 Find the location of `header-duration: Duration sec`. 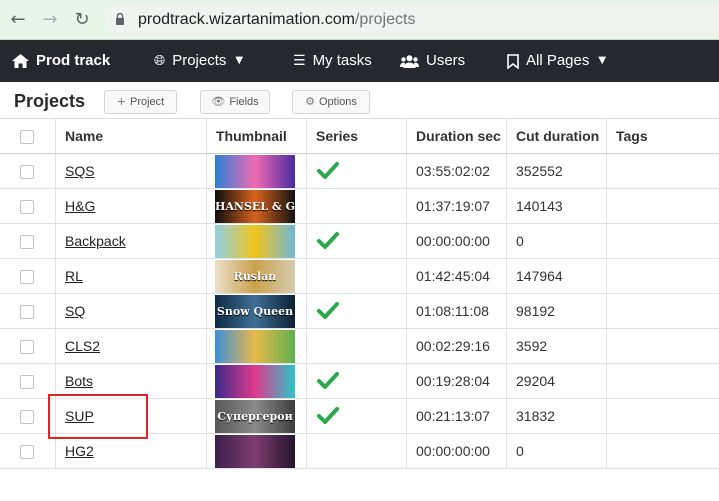

header-duration: Duration sec is located at coordinates (457, 136).